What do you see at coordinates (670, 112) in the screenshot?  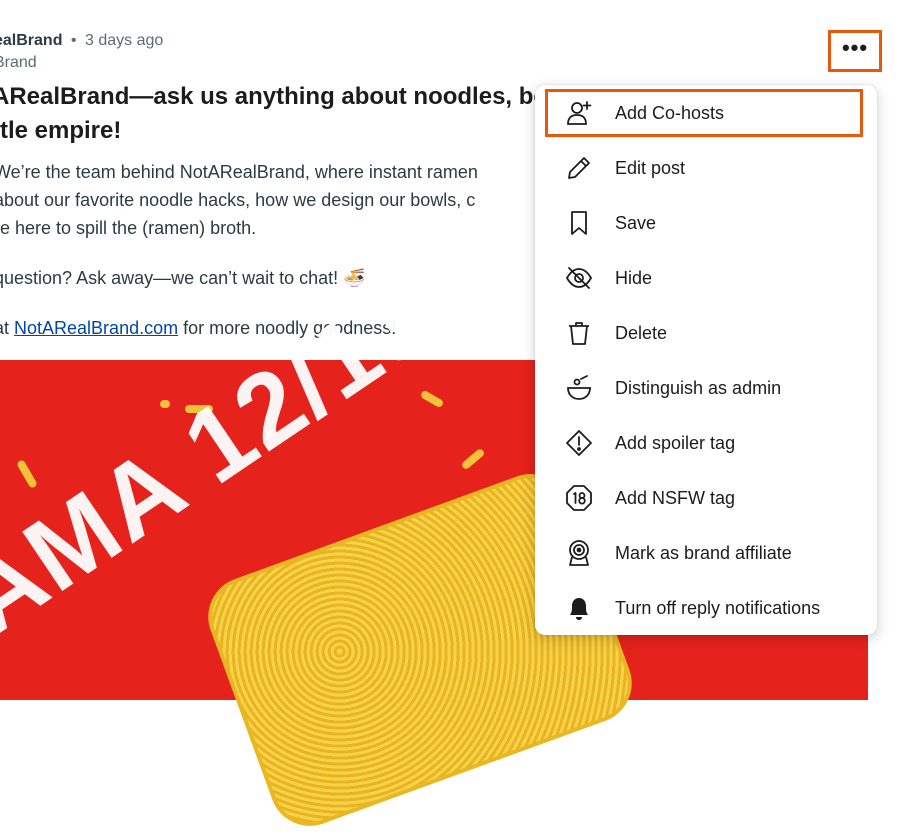 I see `menu-item-label: Add Co-hosts` at bounding box center [670, 112].